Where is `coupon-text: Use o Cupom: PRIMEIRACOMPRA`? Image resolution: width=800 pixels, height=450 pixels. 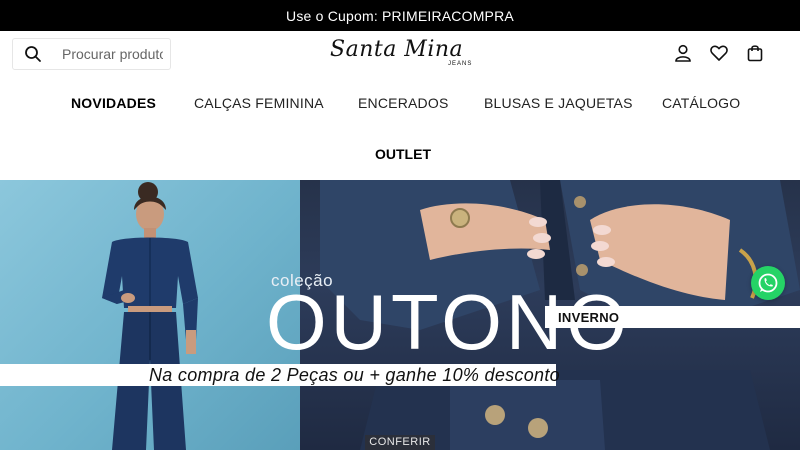
coupon-text: Use o Cupom: PRIMEIRACOMPRA is located at coordinates (400, 15).